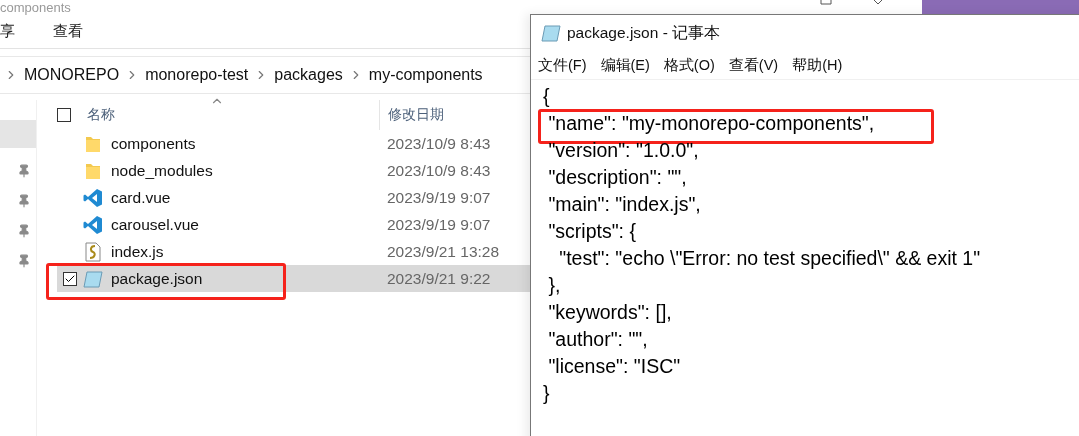 The height and width of the screenshot is (436, 1079). I want to click on window-title: components, so click(35, 7).